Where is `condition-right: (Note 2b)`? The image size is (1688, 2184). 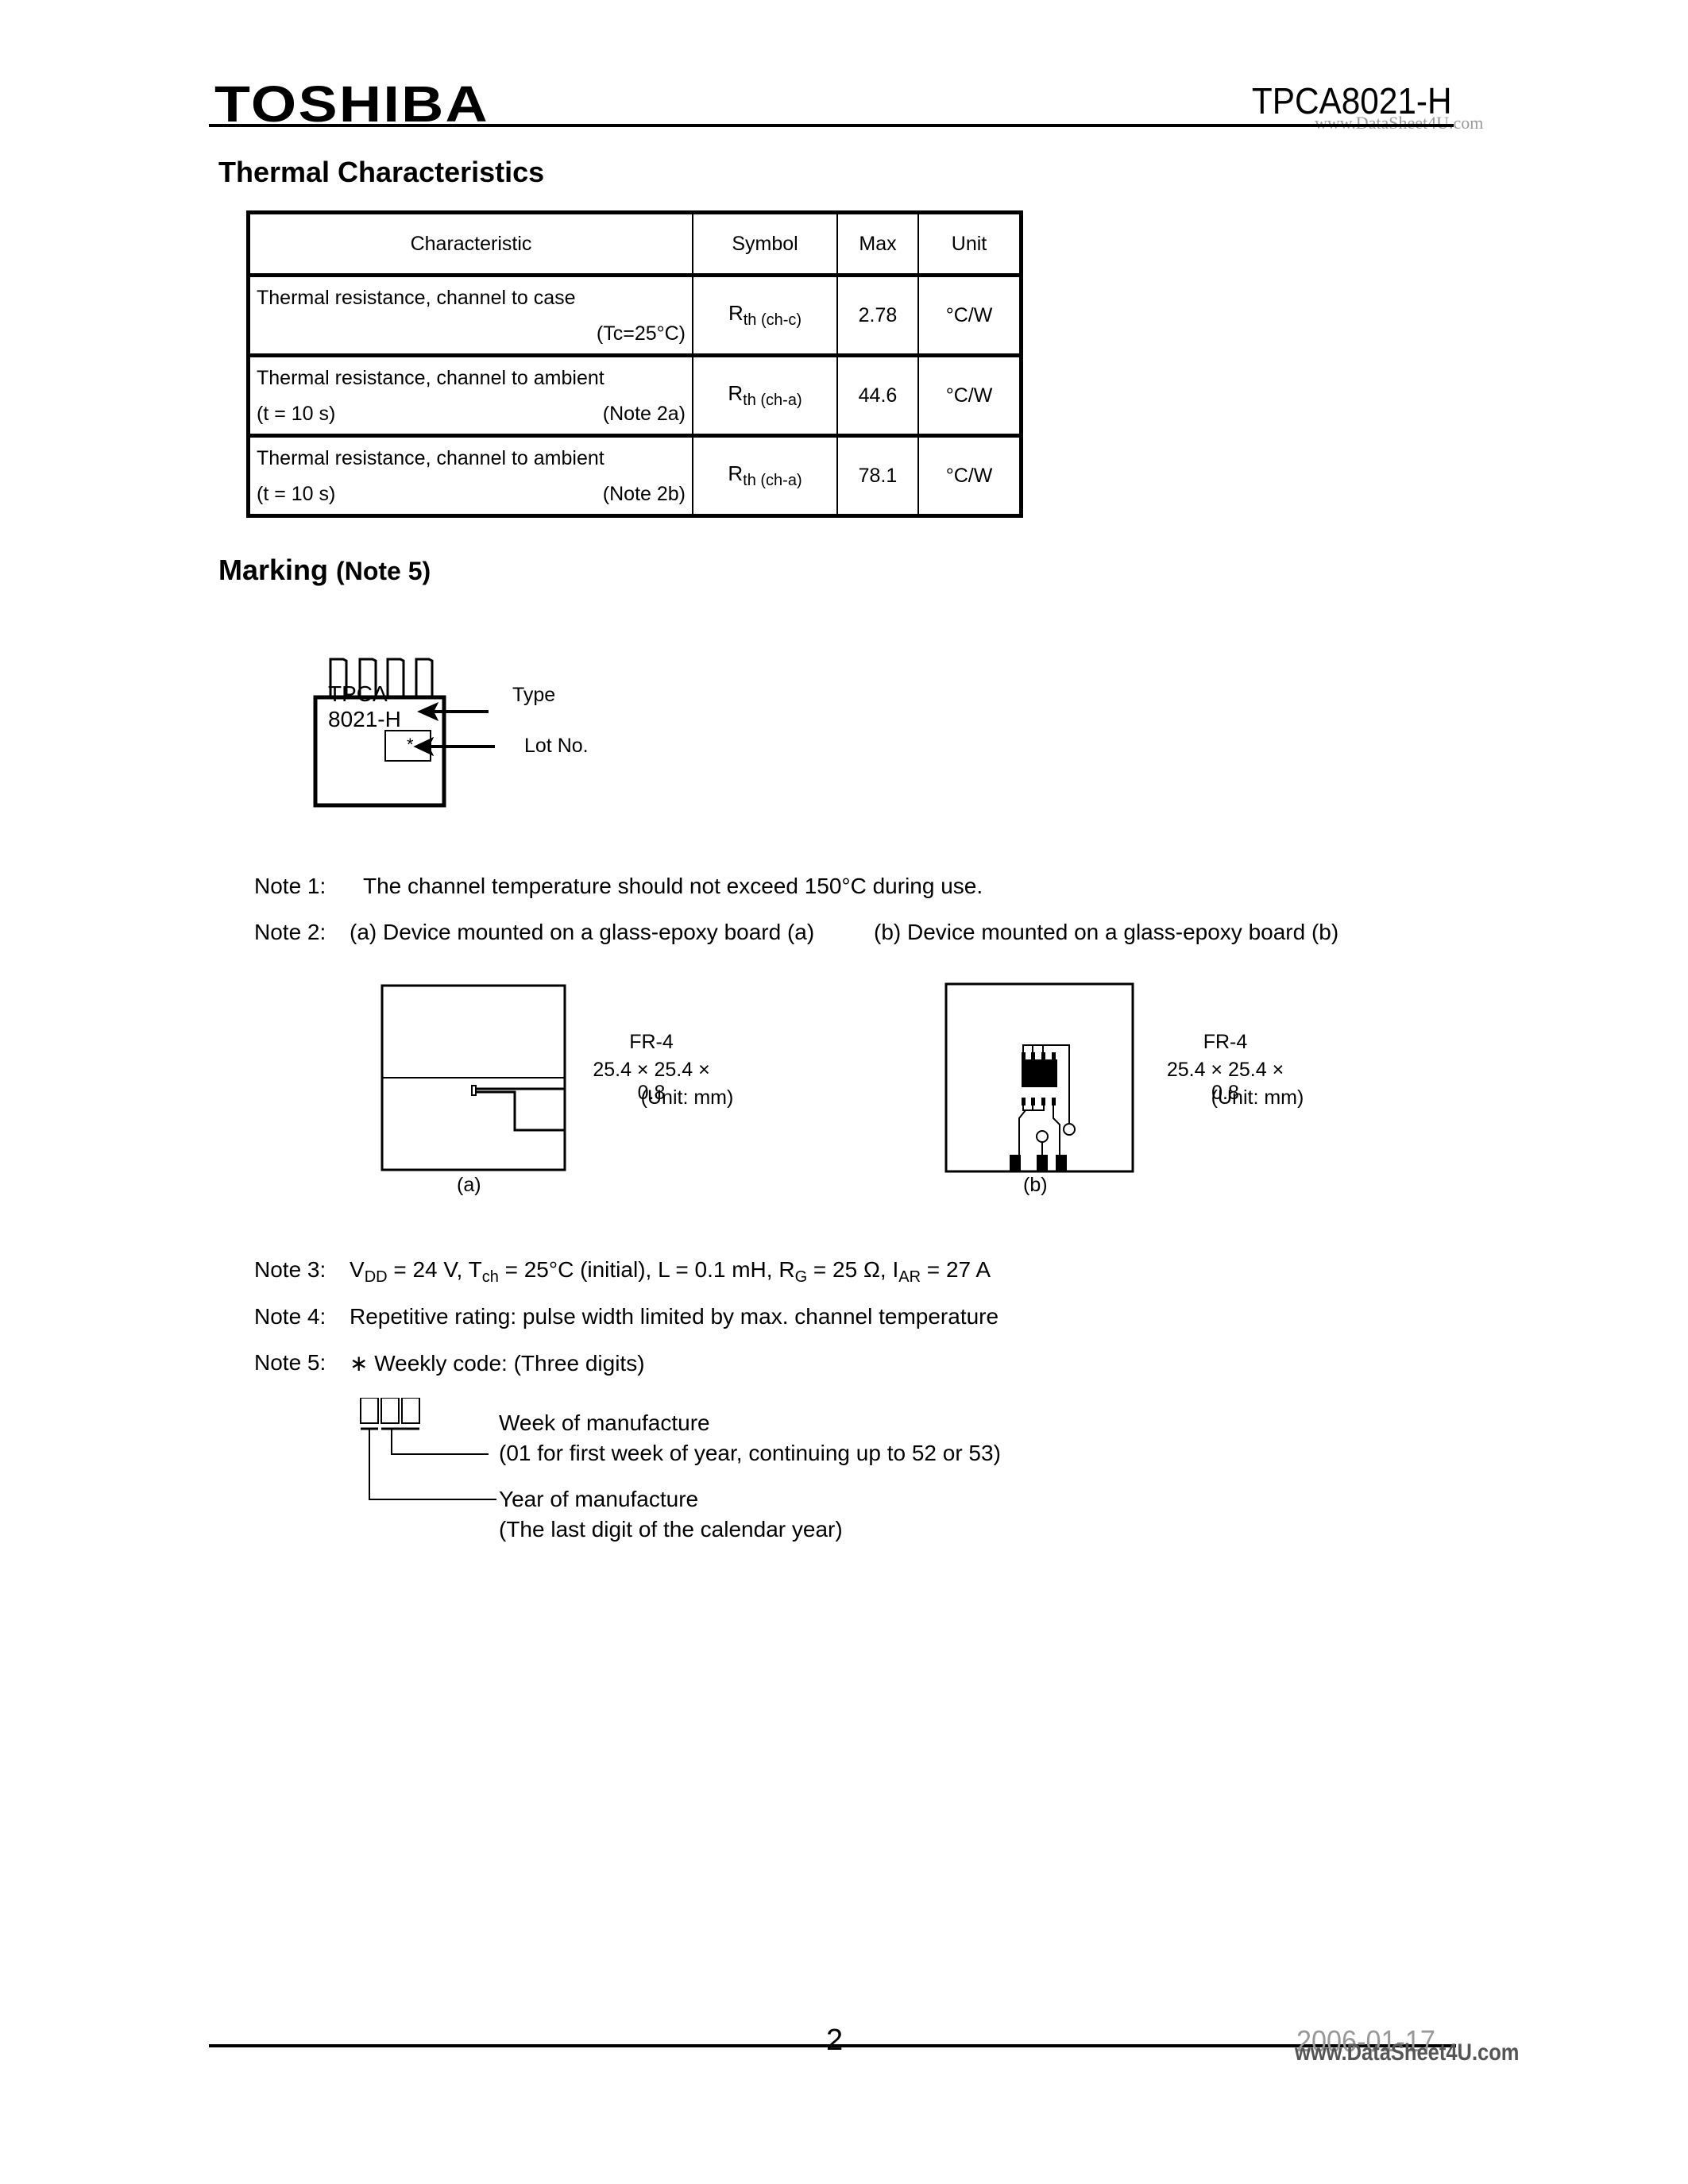
condition-right: (Note 2b) is located at coordinates (644, 494).